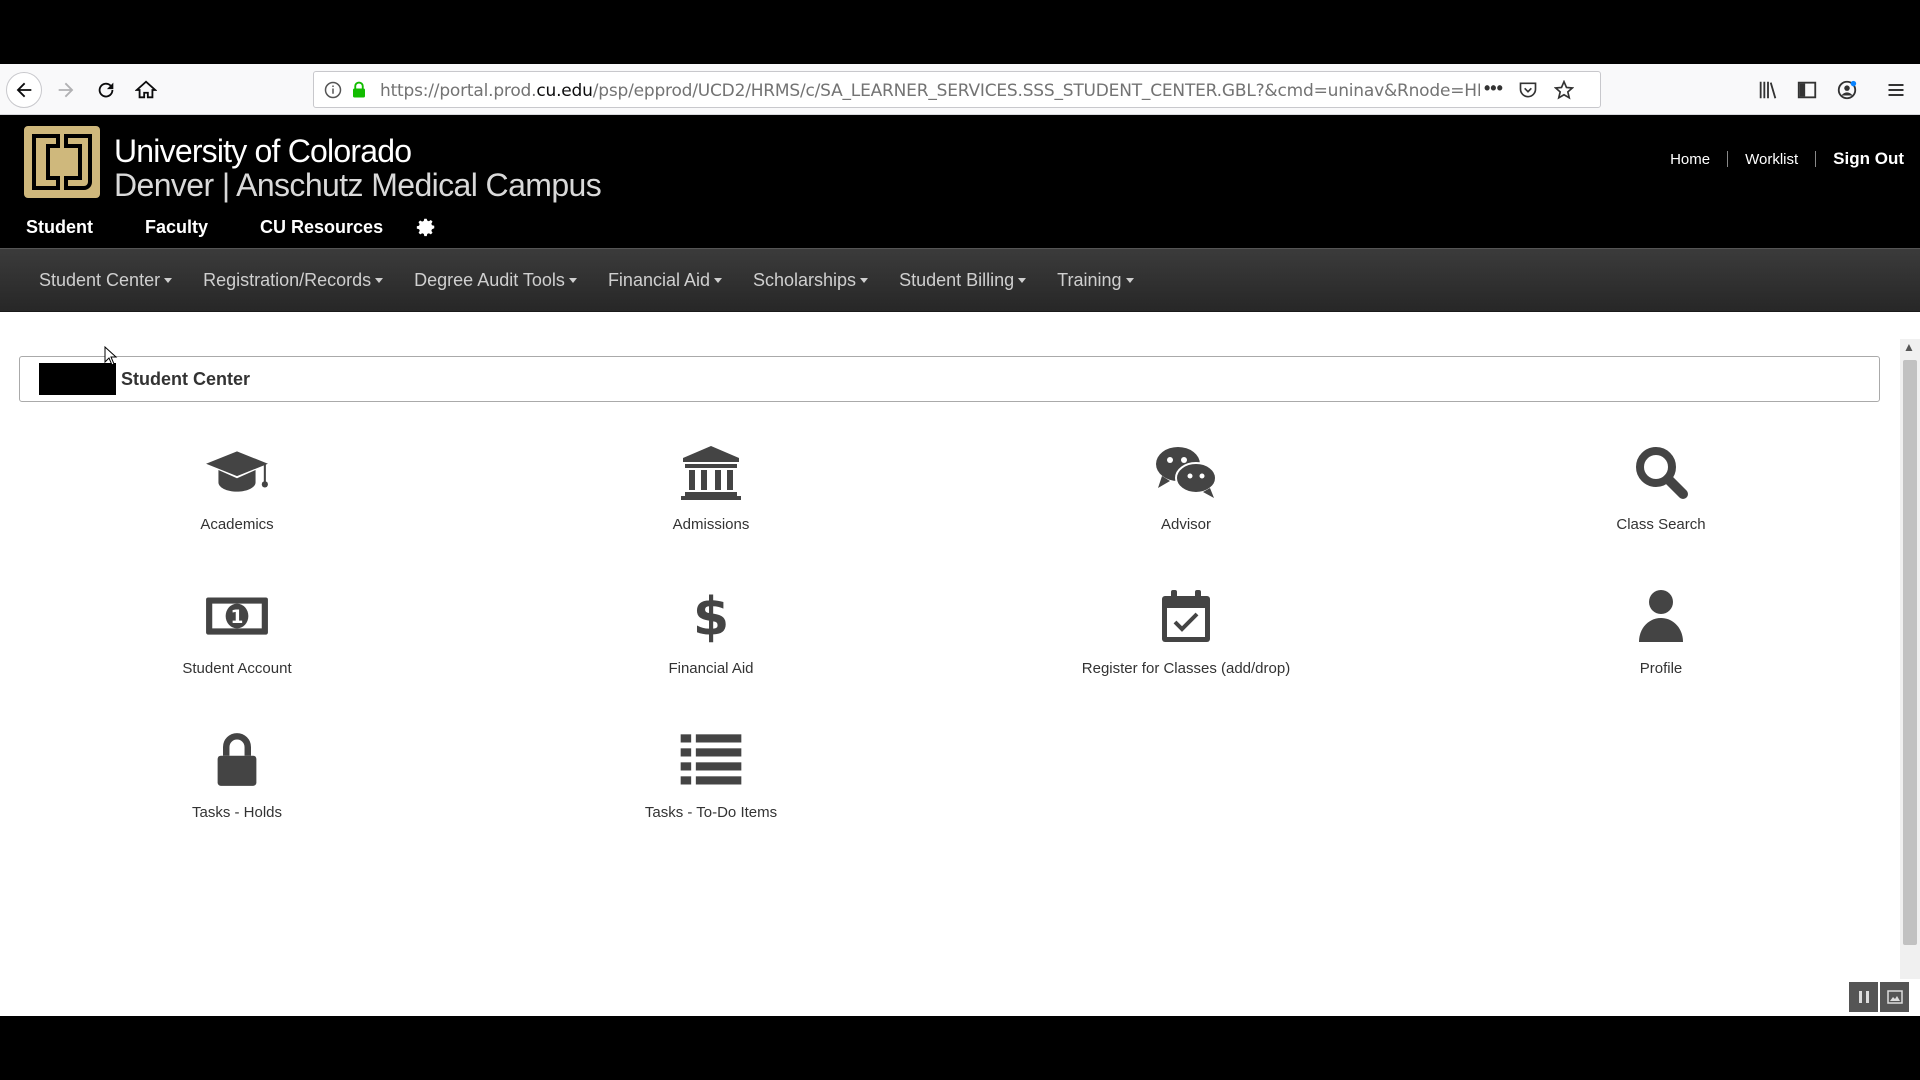 This screenshot has height=1080, width=1920. Describe the element at coordinates (711, 473) in the screenshot. I see `institution-icon` at that location.